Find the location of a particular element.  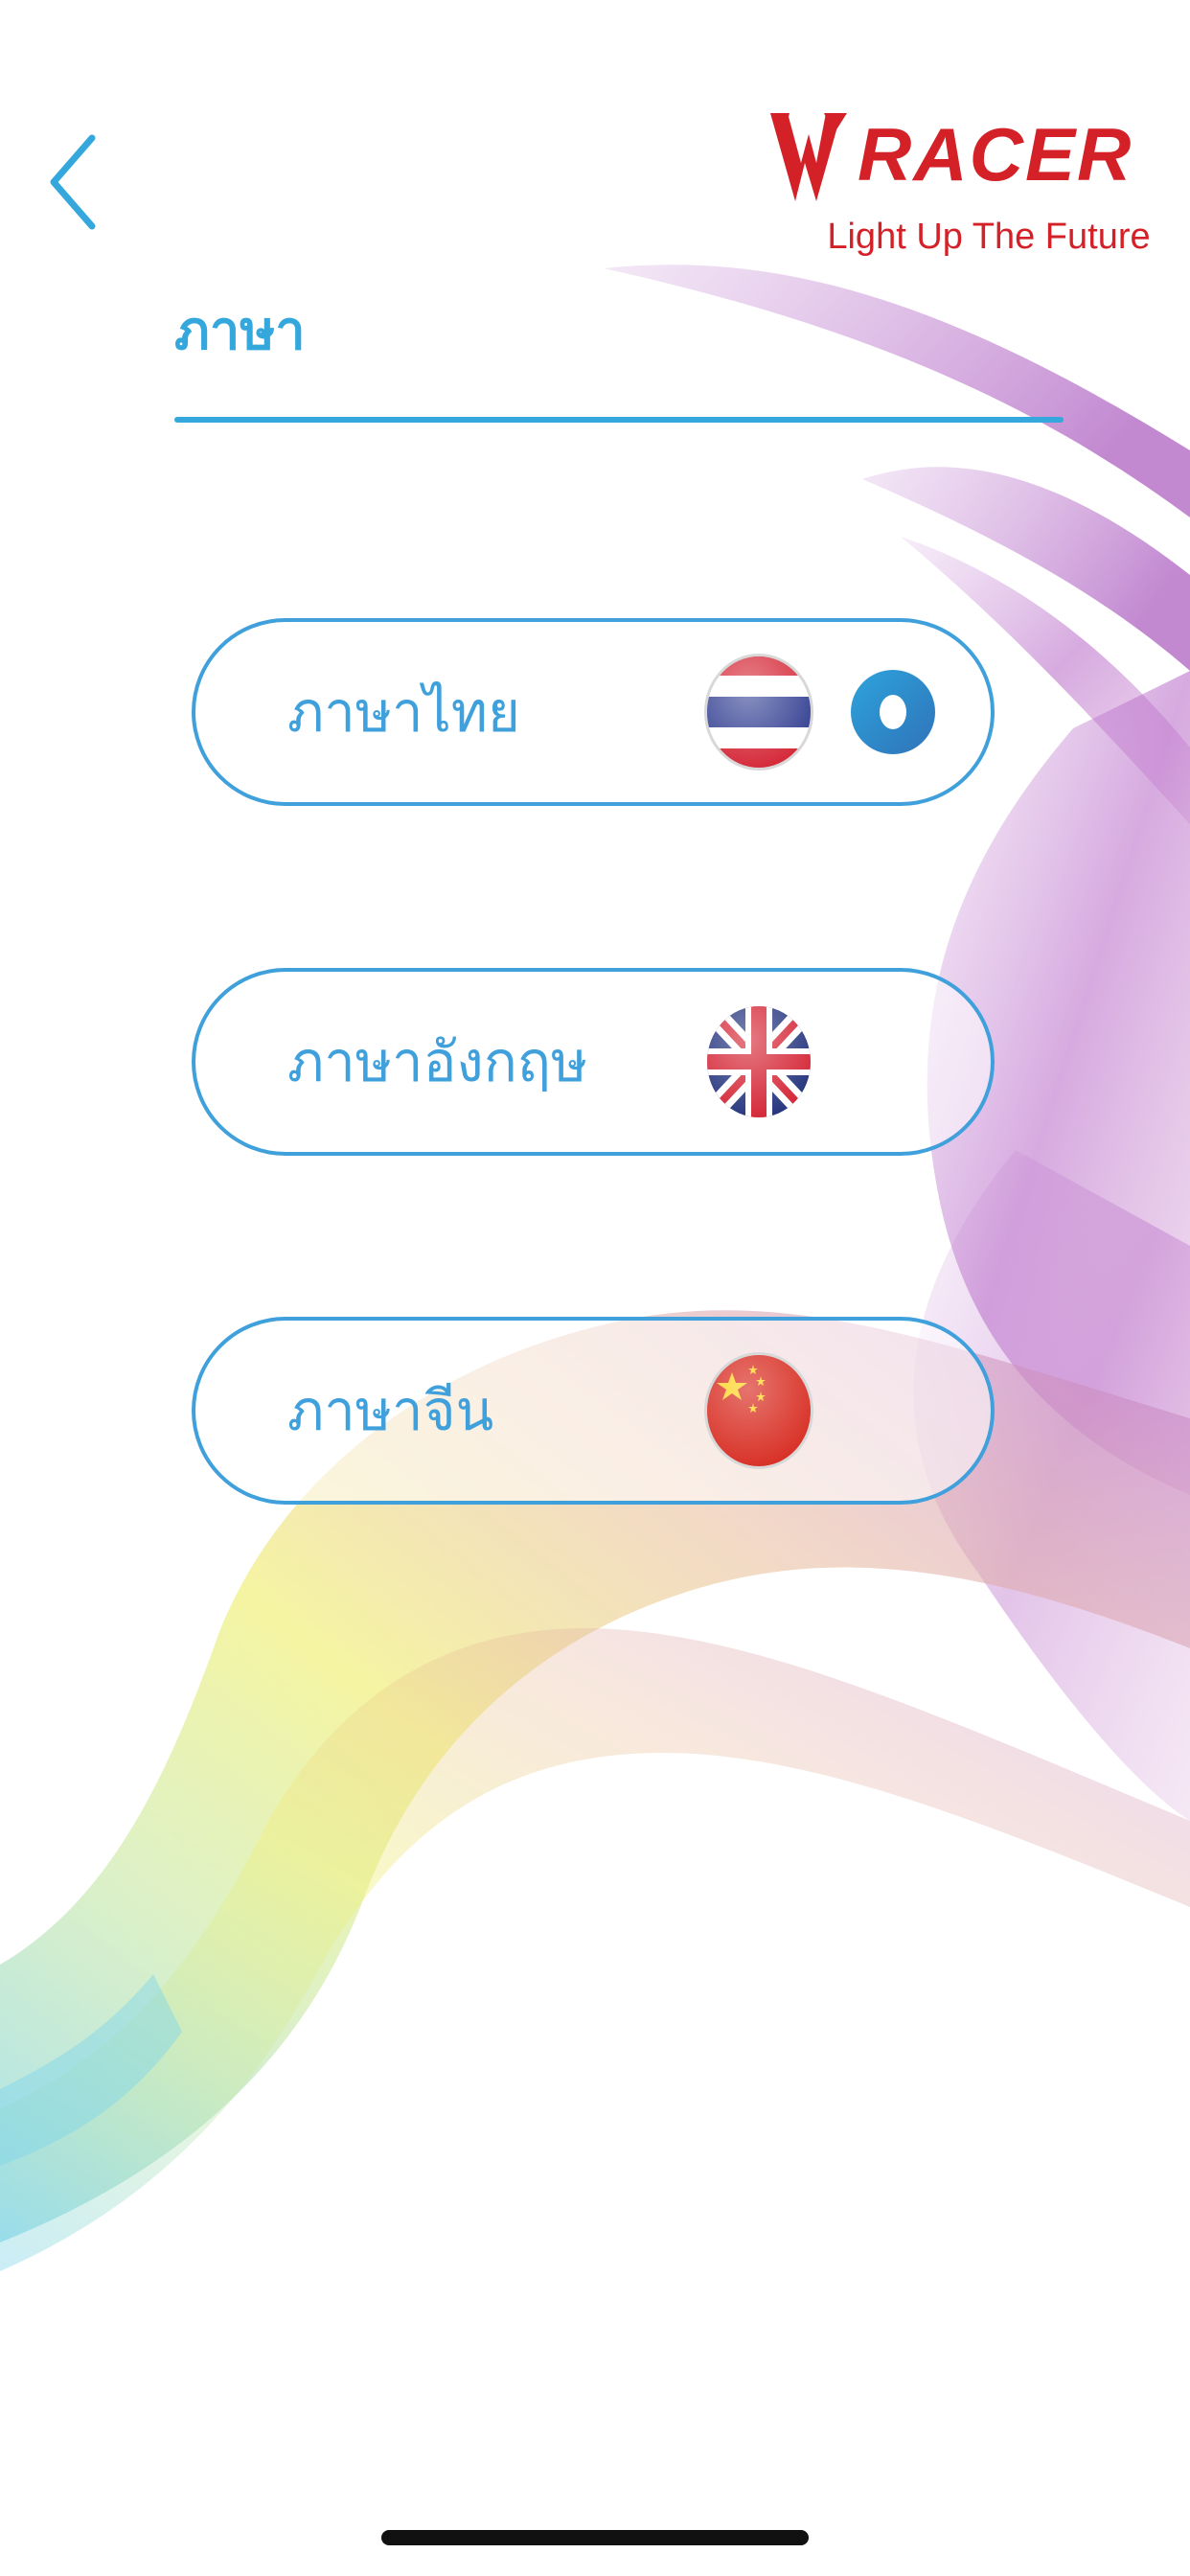

brand-logo: RACER Light Up The Future is located at coordinates (968, 191).